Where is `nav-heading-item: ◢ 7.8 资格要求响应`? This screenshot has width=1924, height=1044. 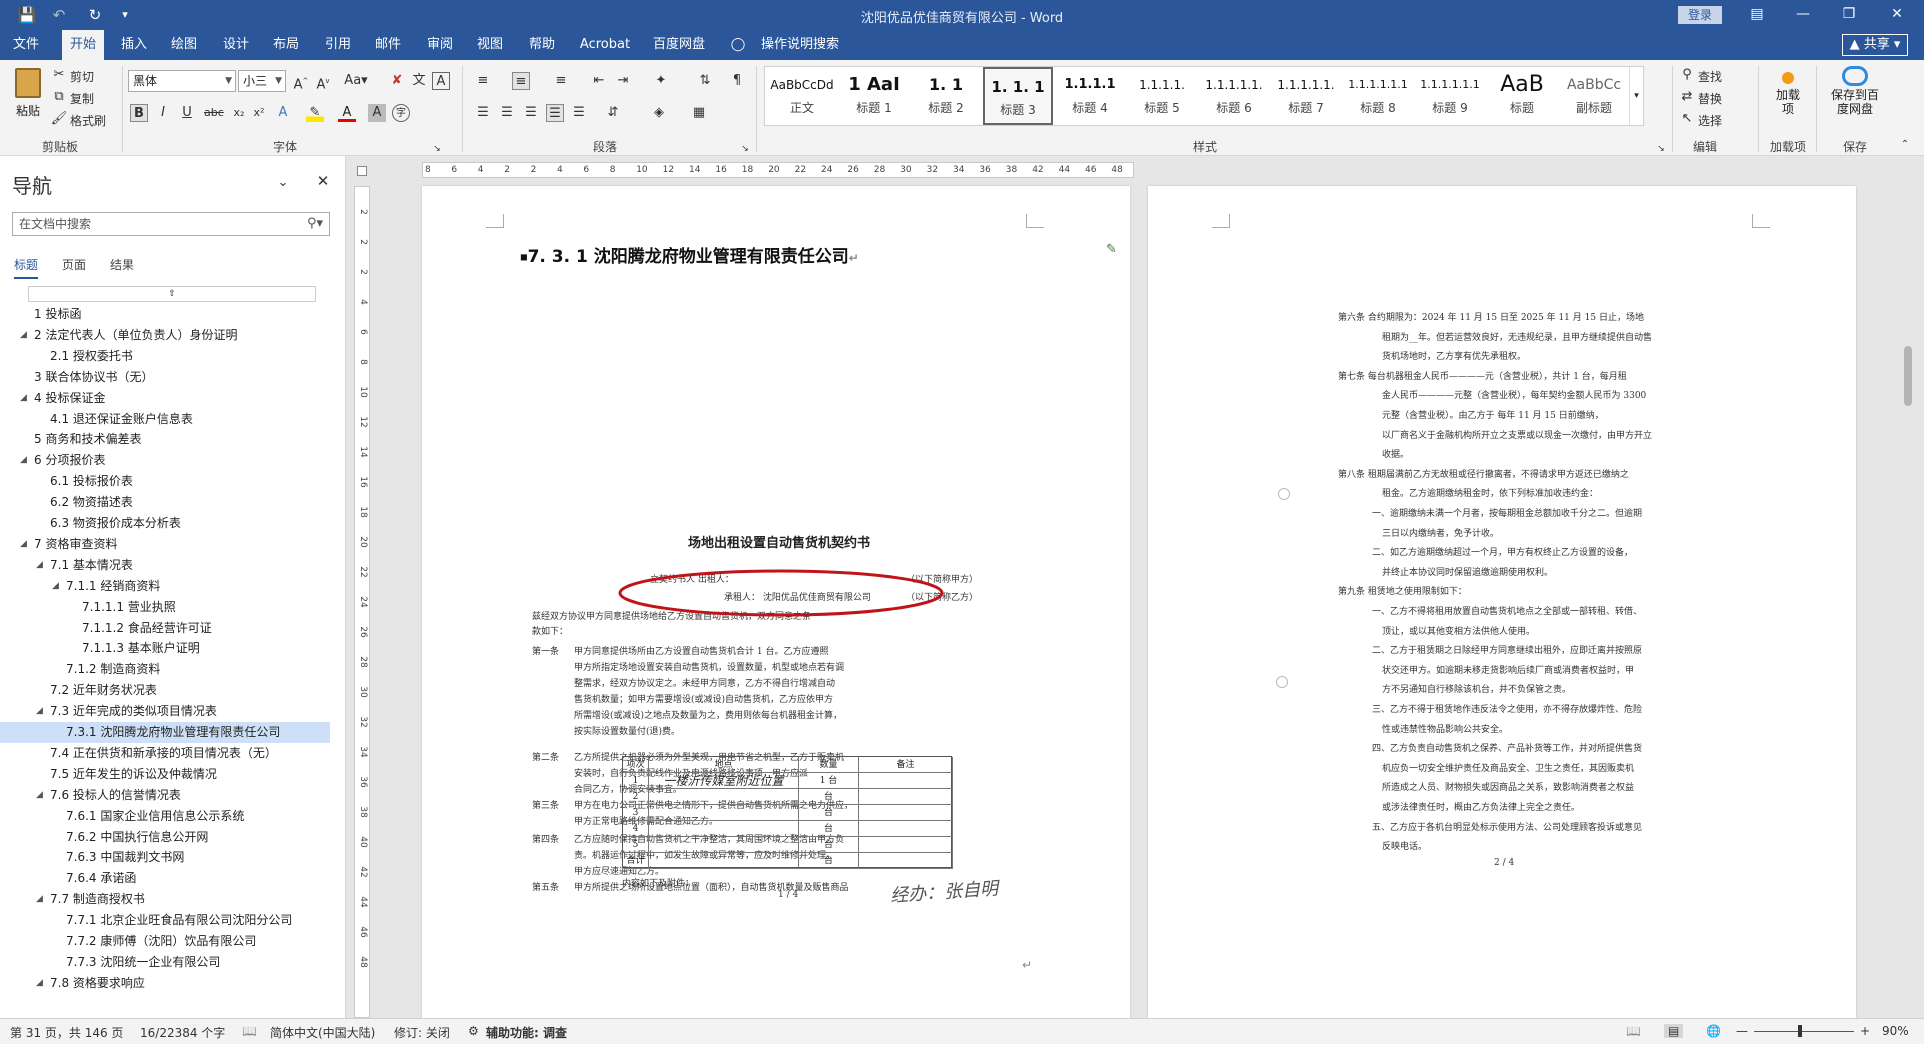 nav-heading-item: ◢ 7.8 资格要求响应 is located at coordinates (165, 983).